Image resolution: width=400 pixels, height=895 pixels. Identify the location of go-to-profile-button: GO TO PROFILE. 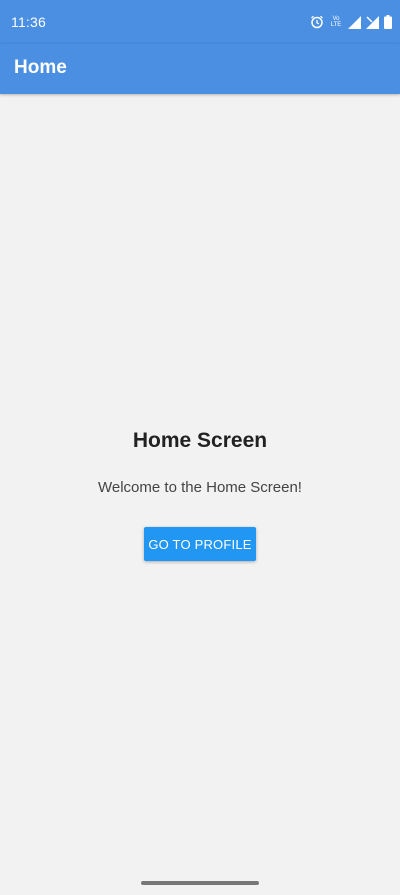
(200, 544).